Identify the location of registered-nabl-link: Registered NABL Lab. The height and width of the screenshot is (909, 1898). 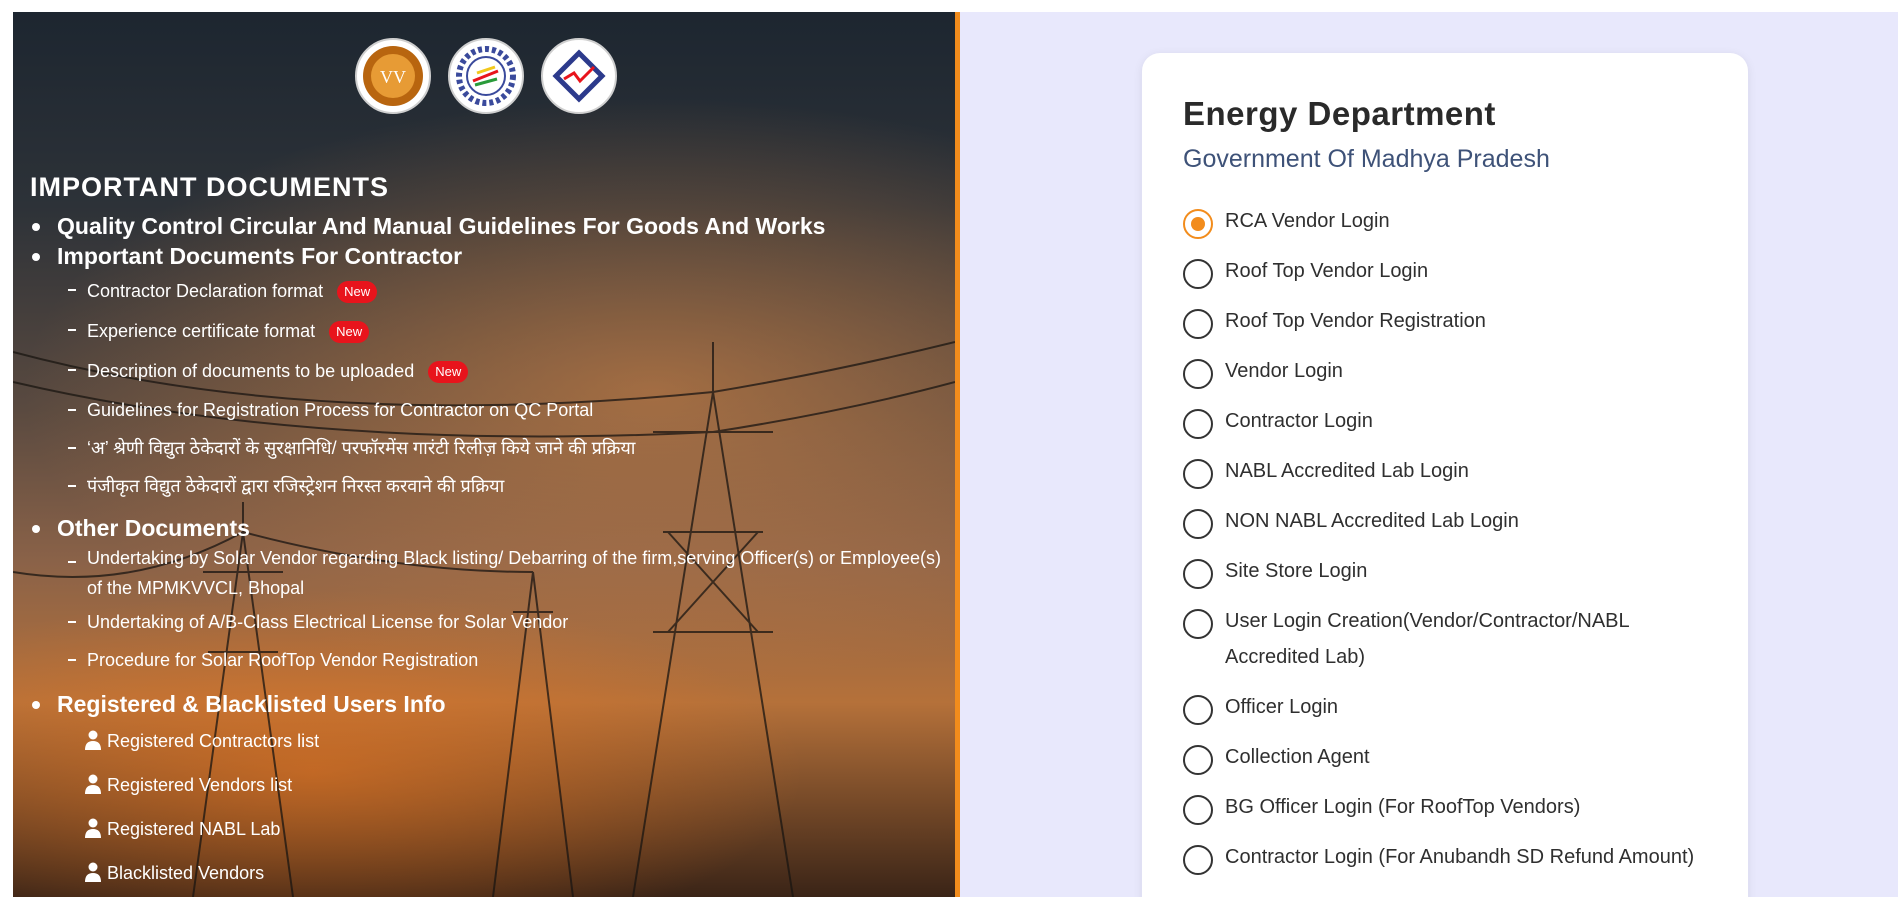
(490, 829).